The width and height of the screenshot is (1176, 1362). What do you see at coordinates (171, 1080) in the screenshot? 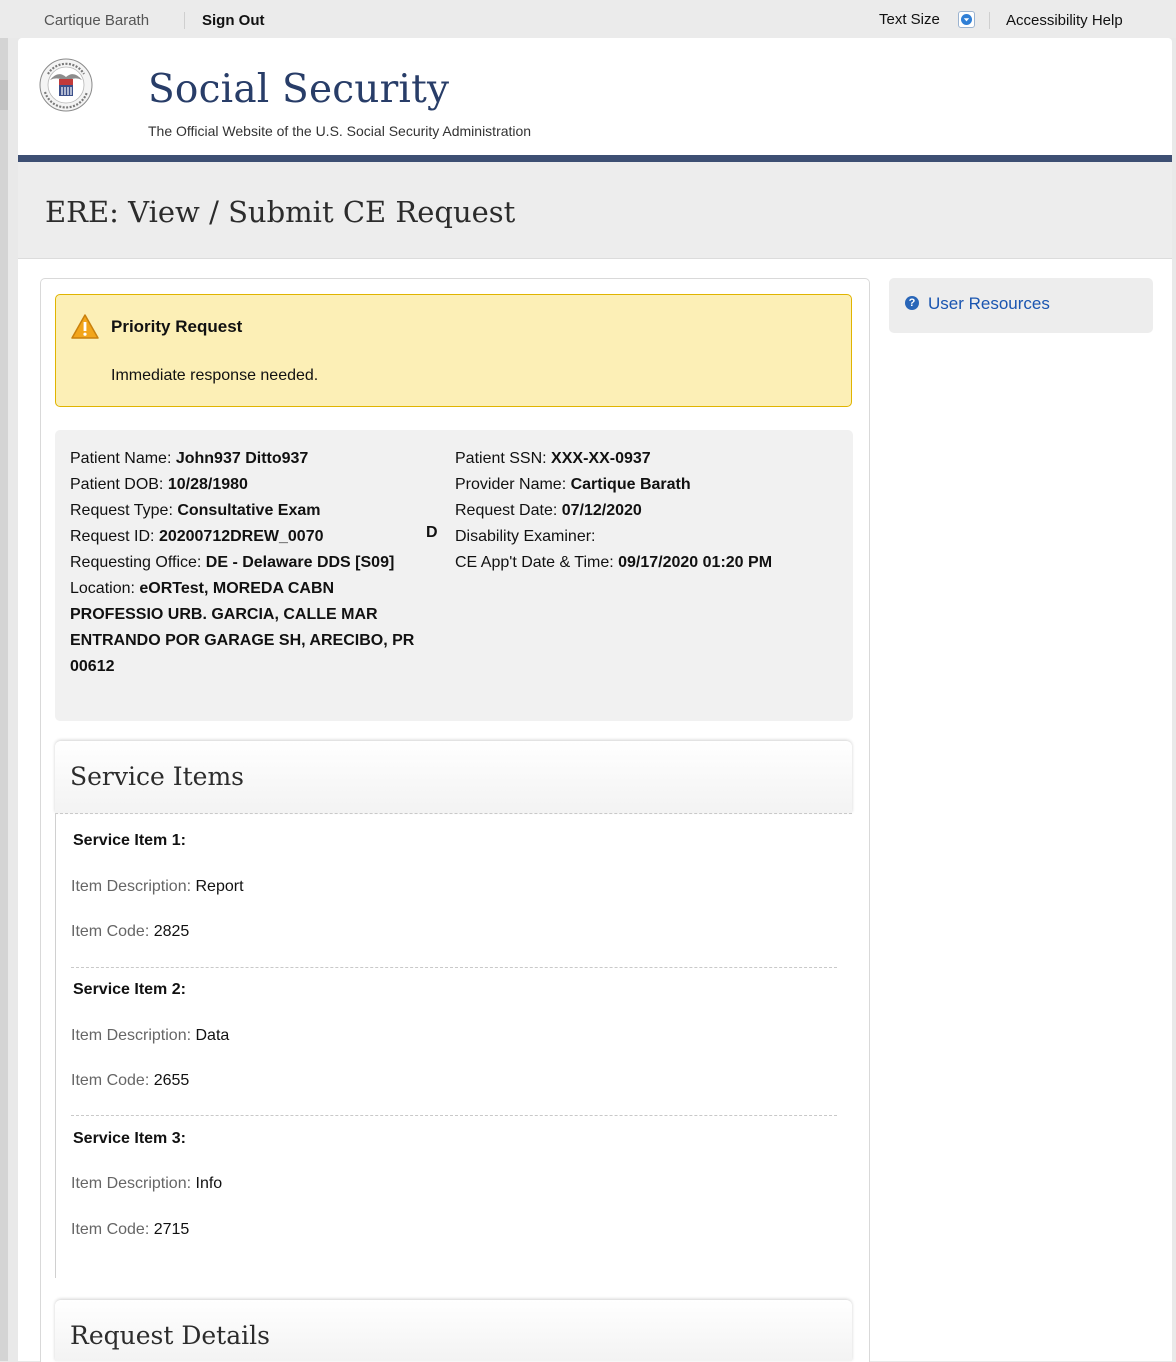
I see `item-code-value: 2655` at bounding box center [171, 1080].